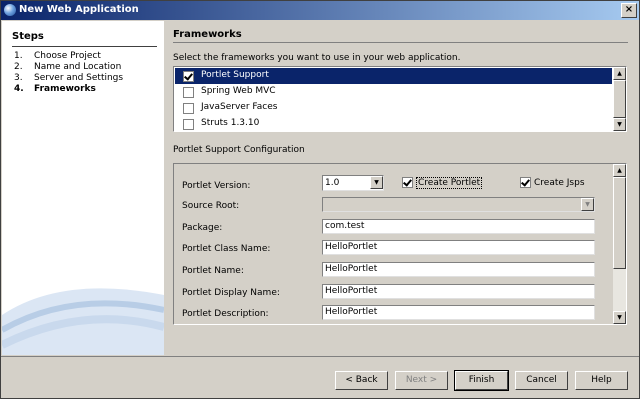 This screenshot has height=399, width=640. Describe the element at coordinates (18, 56) in the screenshot. I see `step-number: 1.` at that location.